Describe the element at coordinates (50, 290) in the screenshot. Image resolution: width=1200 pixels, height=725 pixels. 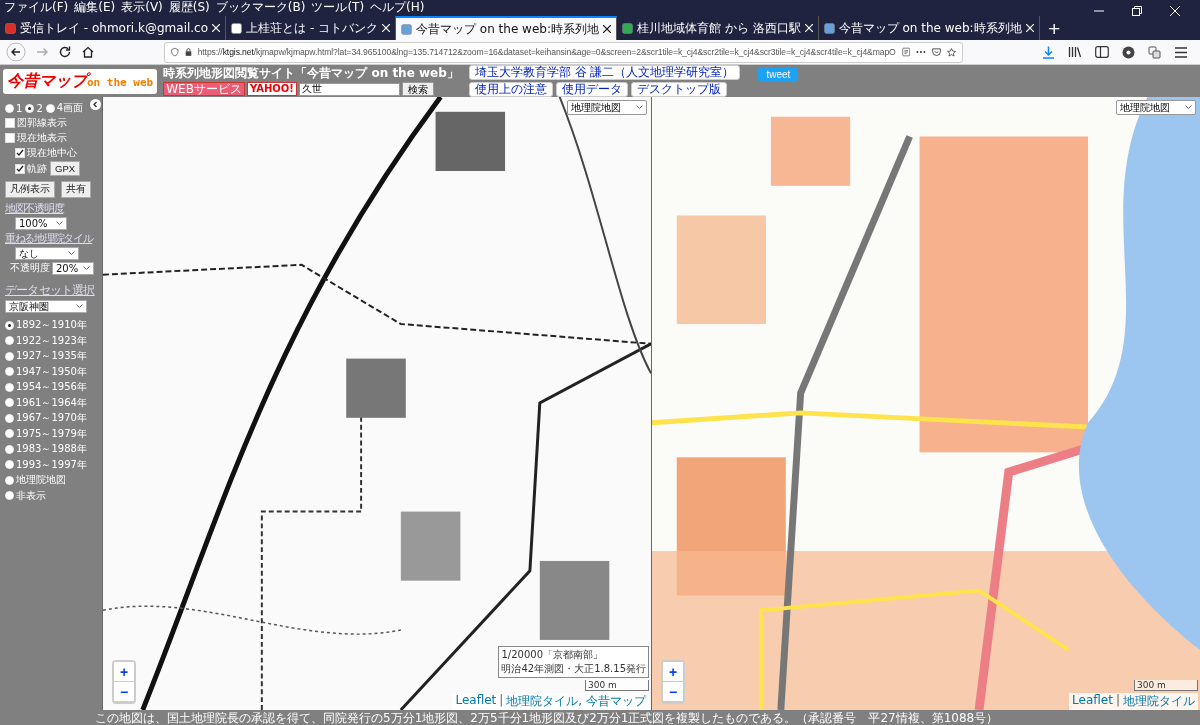
I see `dataset-label: データセット選択` at that location.